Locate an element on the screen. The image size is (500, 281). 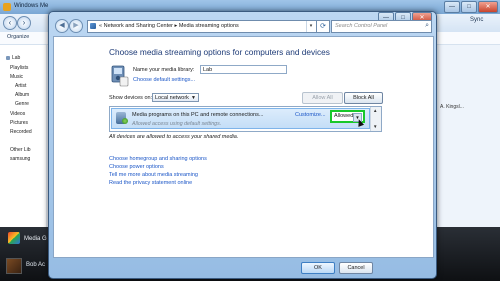
sidebar-item-artist: Artist is located at coordinates (20, 86).